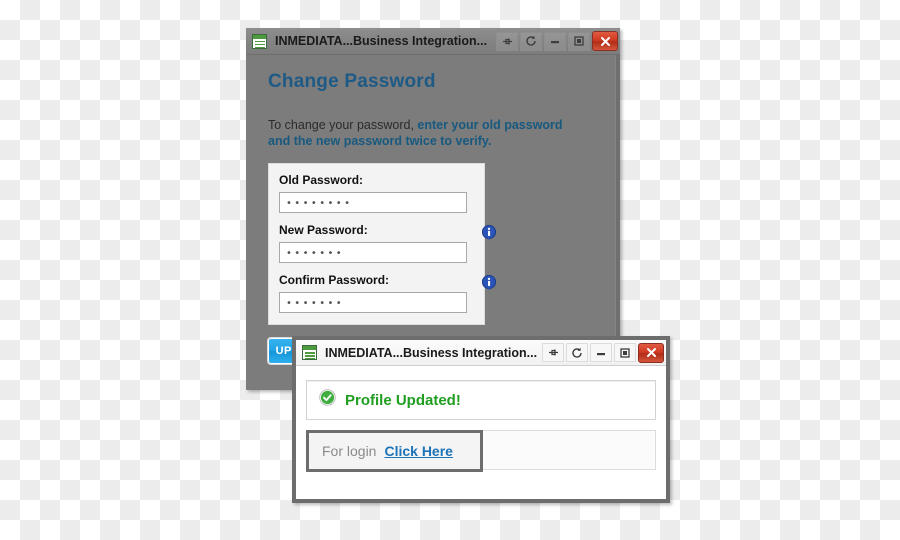 The image size is (900, 540). I want to click on status-text: Profile Updated!, so click(403, 400).